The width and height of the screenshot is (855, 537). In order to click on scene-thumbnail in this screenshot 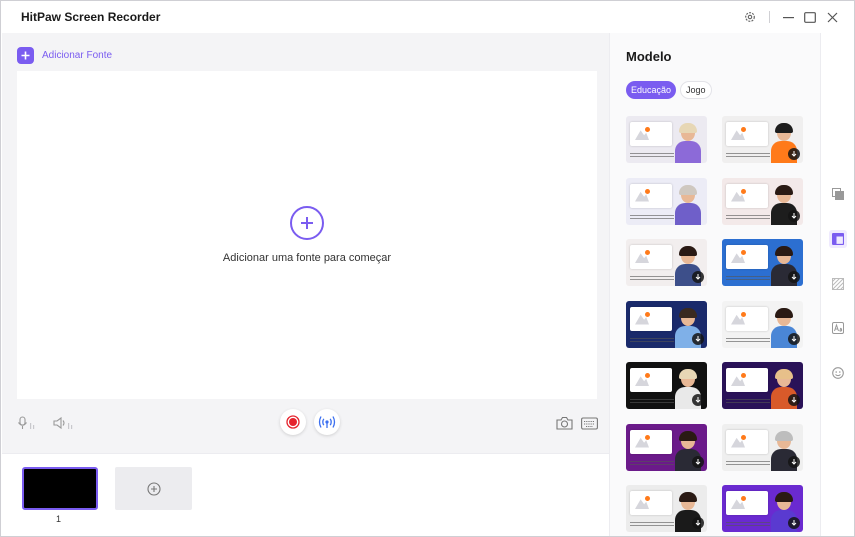, I will do `click(60, 488)`.